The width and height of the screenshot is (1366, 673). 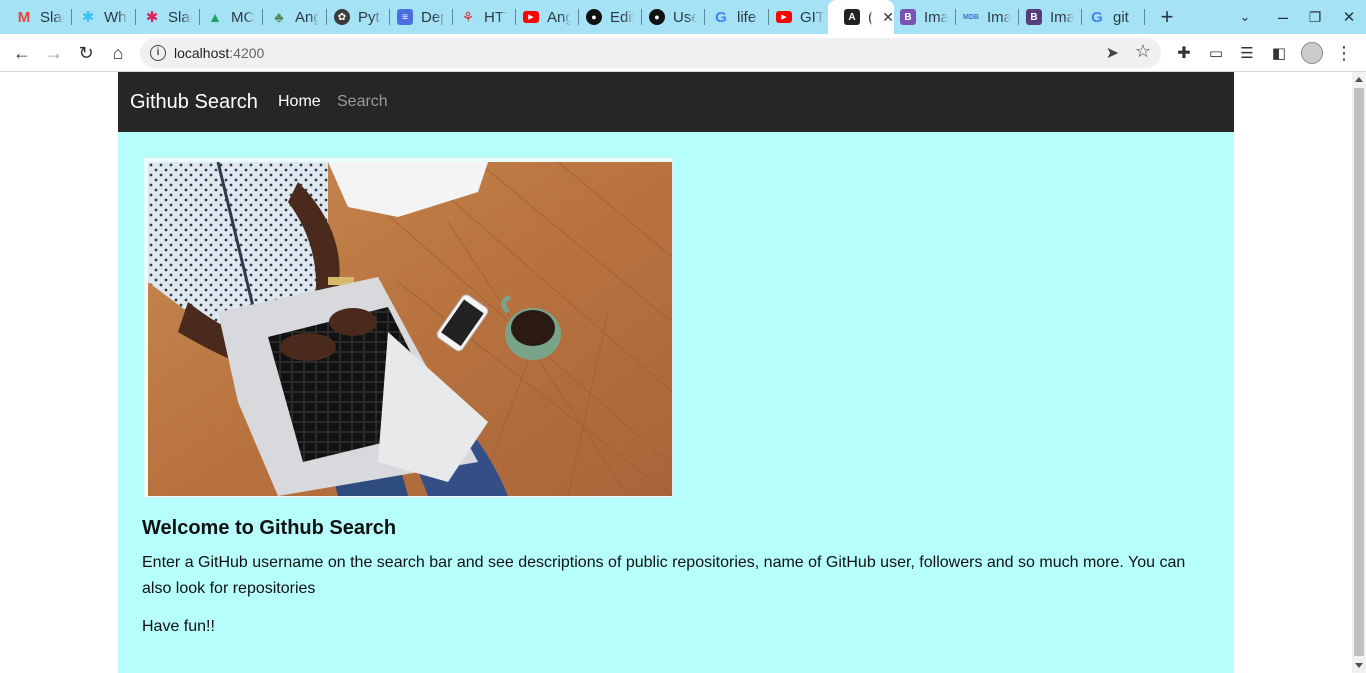 What do you see at coordinates (194, 102) in the screenshot?
I see `navbar-brand: Github Search` at bounding box center [194, 102].